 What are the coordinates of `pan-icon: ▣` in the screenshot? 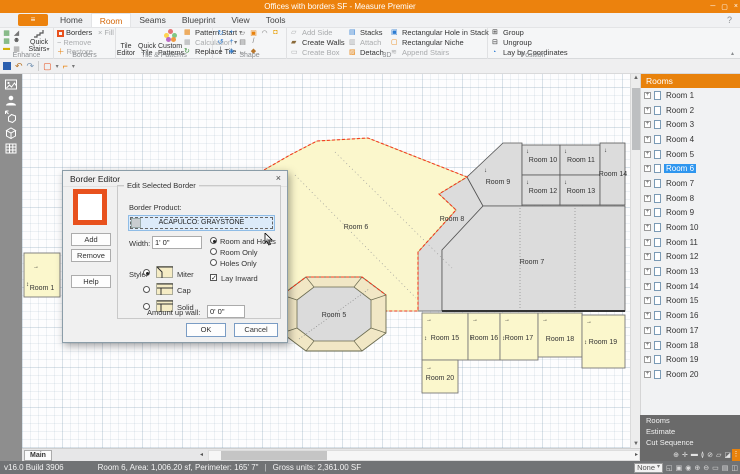 It's located at (679, 468).